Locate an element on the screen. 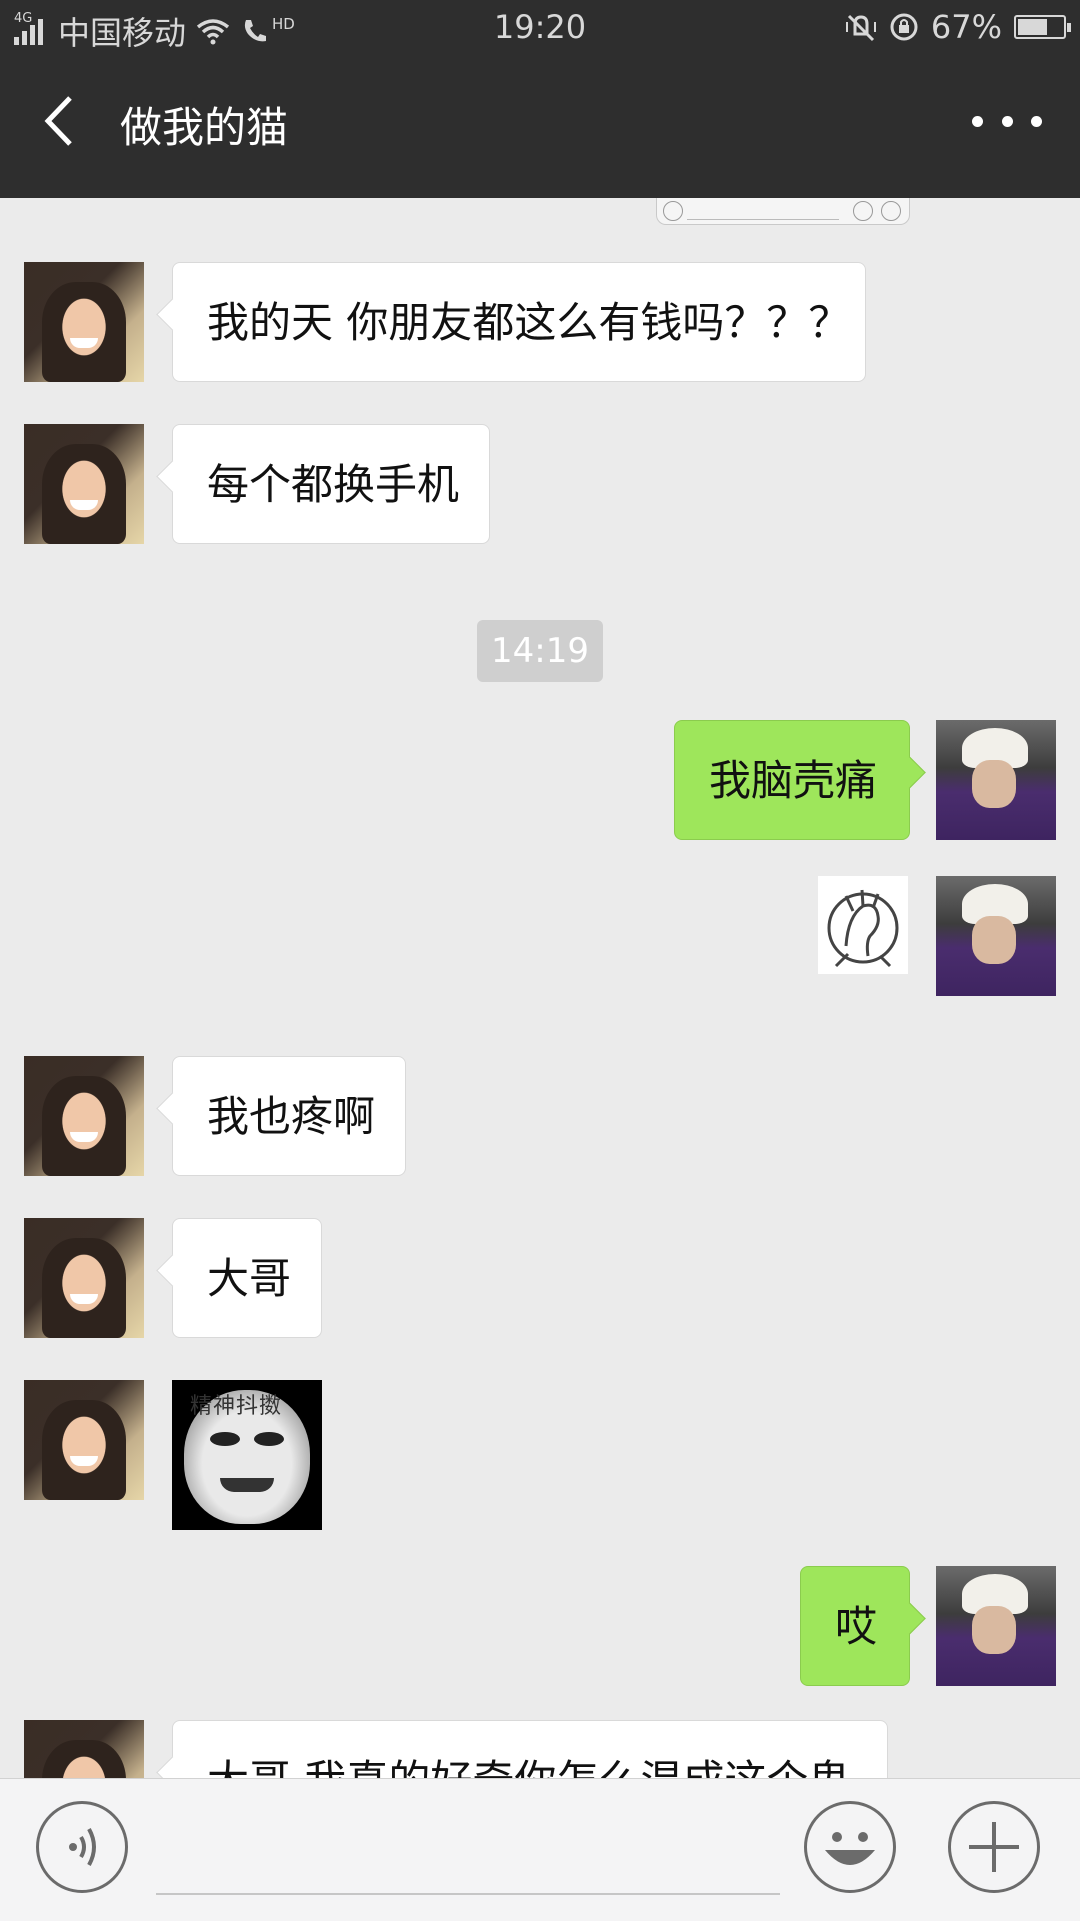 This screenshot has height=1921, width=1080. message-text: 我脑壳痛 is located at coordinates (793, 780).